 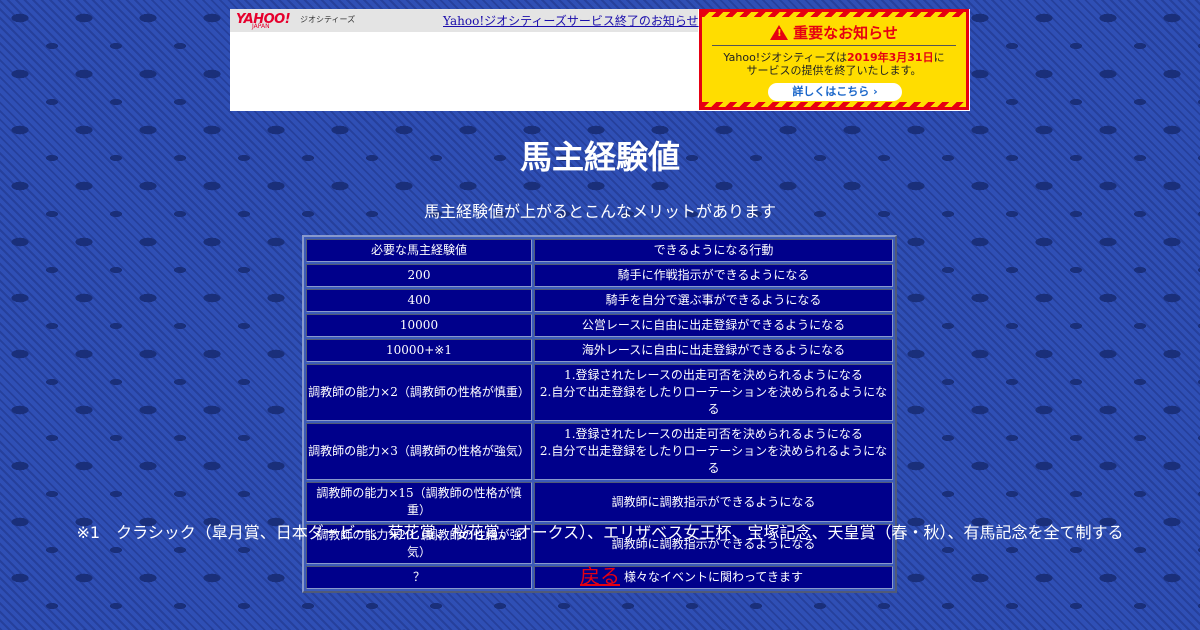 What do you see at coordinates (419, 300) in the screenshot?
I see `required-exp-cell: 400` at bounding box center [419, 300].